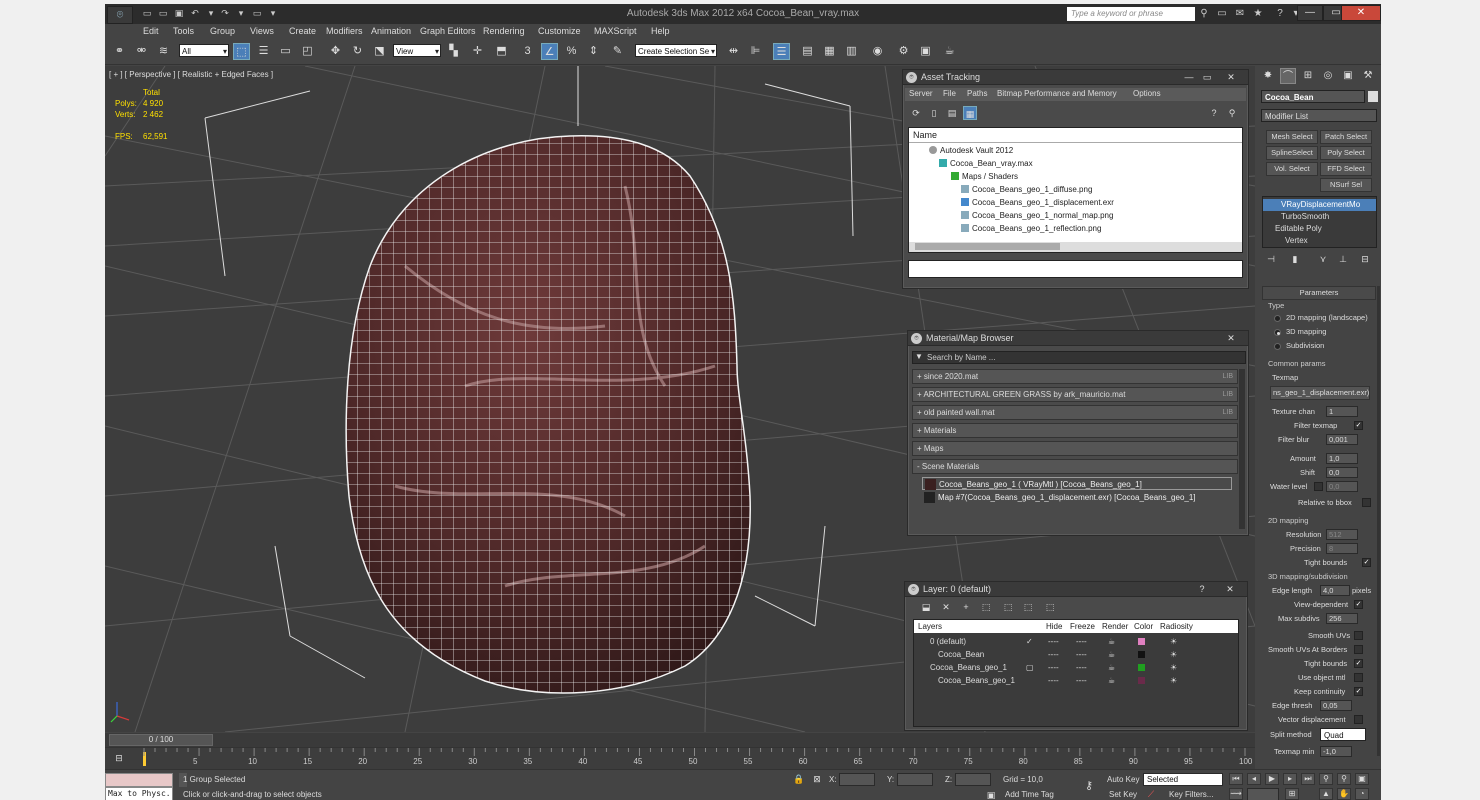 The width and height of the screenshot is (1480, 800). What do you see at coordinates (1232, 113) in the screenshot?
I see `pin-icon: ⚲` at bounding box center [1232, 113].